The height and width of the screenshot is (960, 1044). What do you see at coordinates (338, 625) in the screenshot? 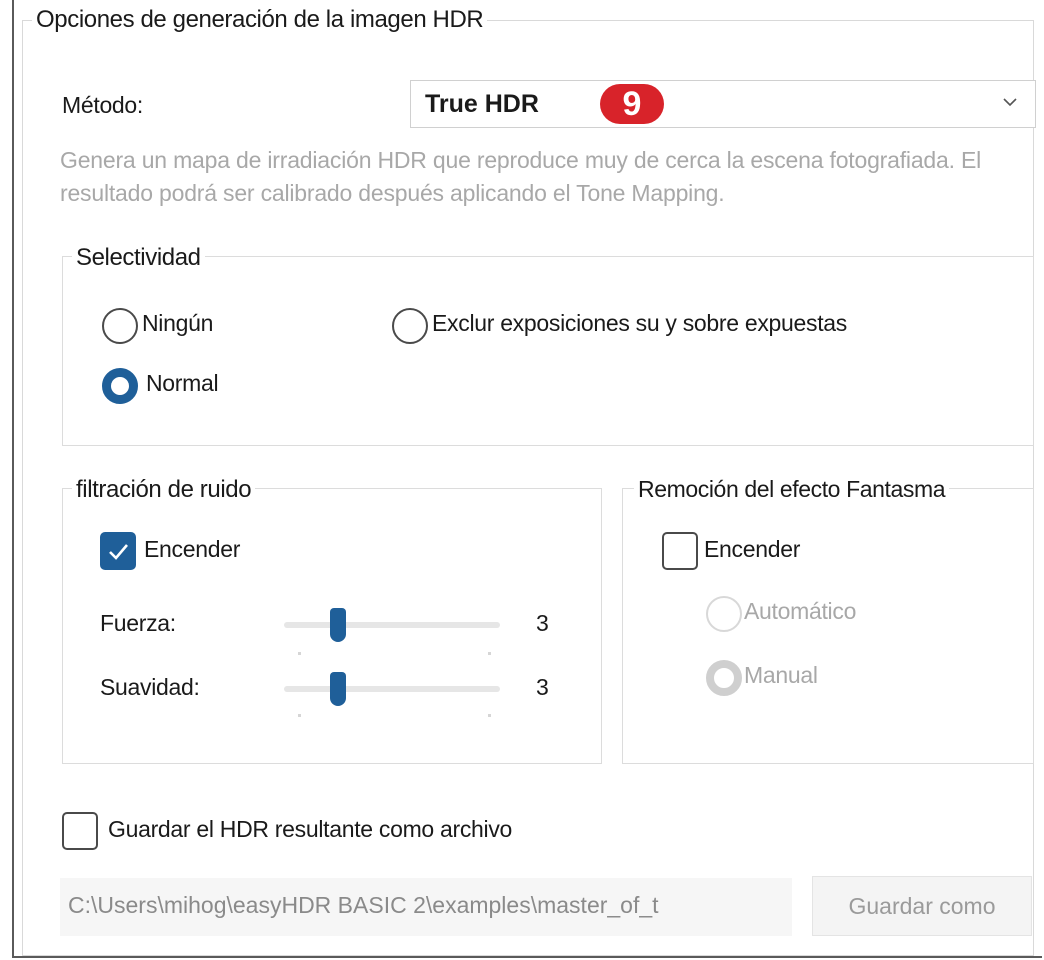
I see `strength-slider-thumb` at bounding box center [338, 625].